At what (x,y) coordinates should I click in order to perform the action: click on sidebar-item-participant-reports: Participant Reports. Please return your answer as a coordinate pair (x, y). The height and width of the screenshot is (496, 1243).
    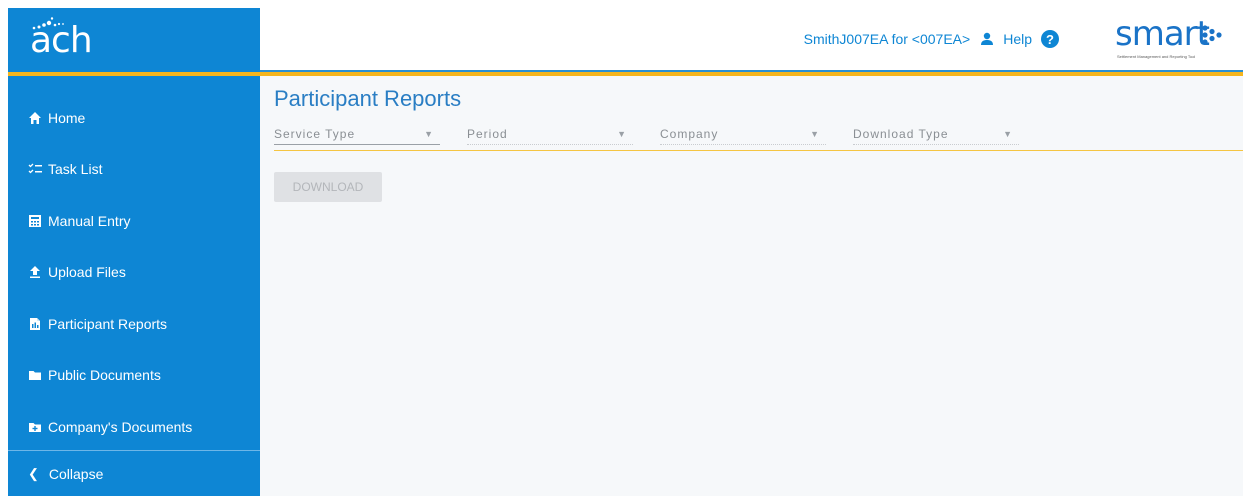
    Looking at the image, I should click on (134, 324).